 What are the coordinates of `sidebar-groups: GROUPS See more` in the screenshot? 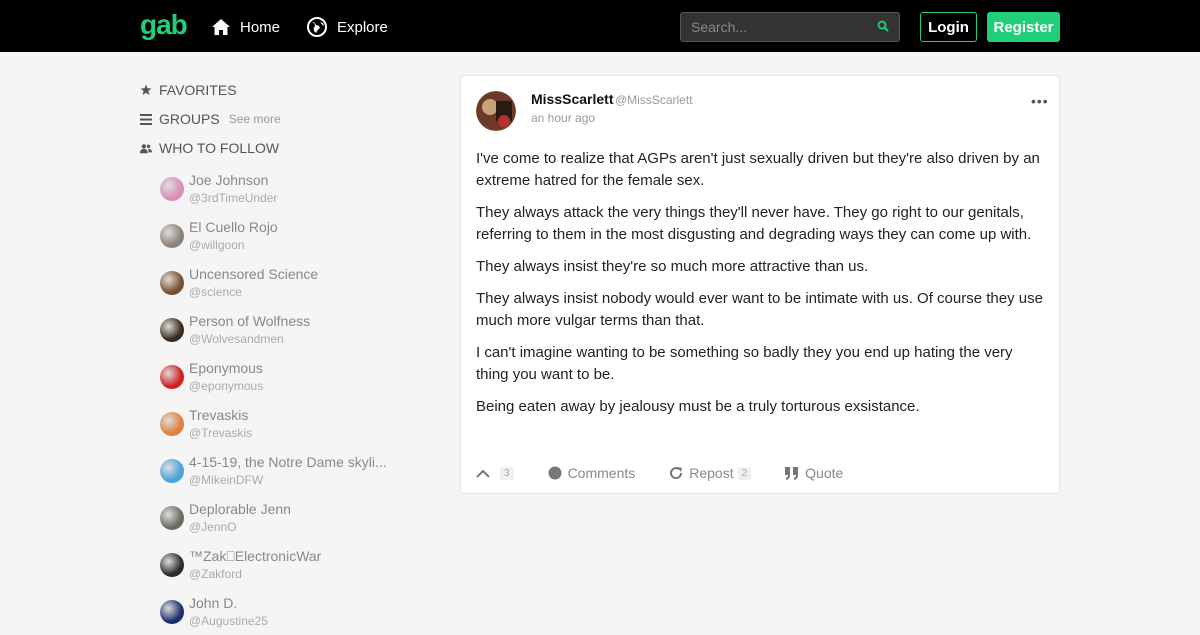 It's located at (280, 119).